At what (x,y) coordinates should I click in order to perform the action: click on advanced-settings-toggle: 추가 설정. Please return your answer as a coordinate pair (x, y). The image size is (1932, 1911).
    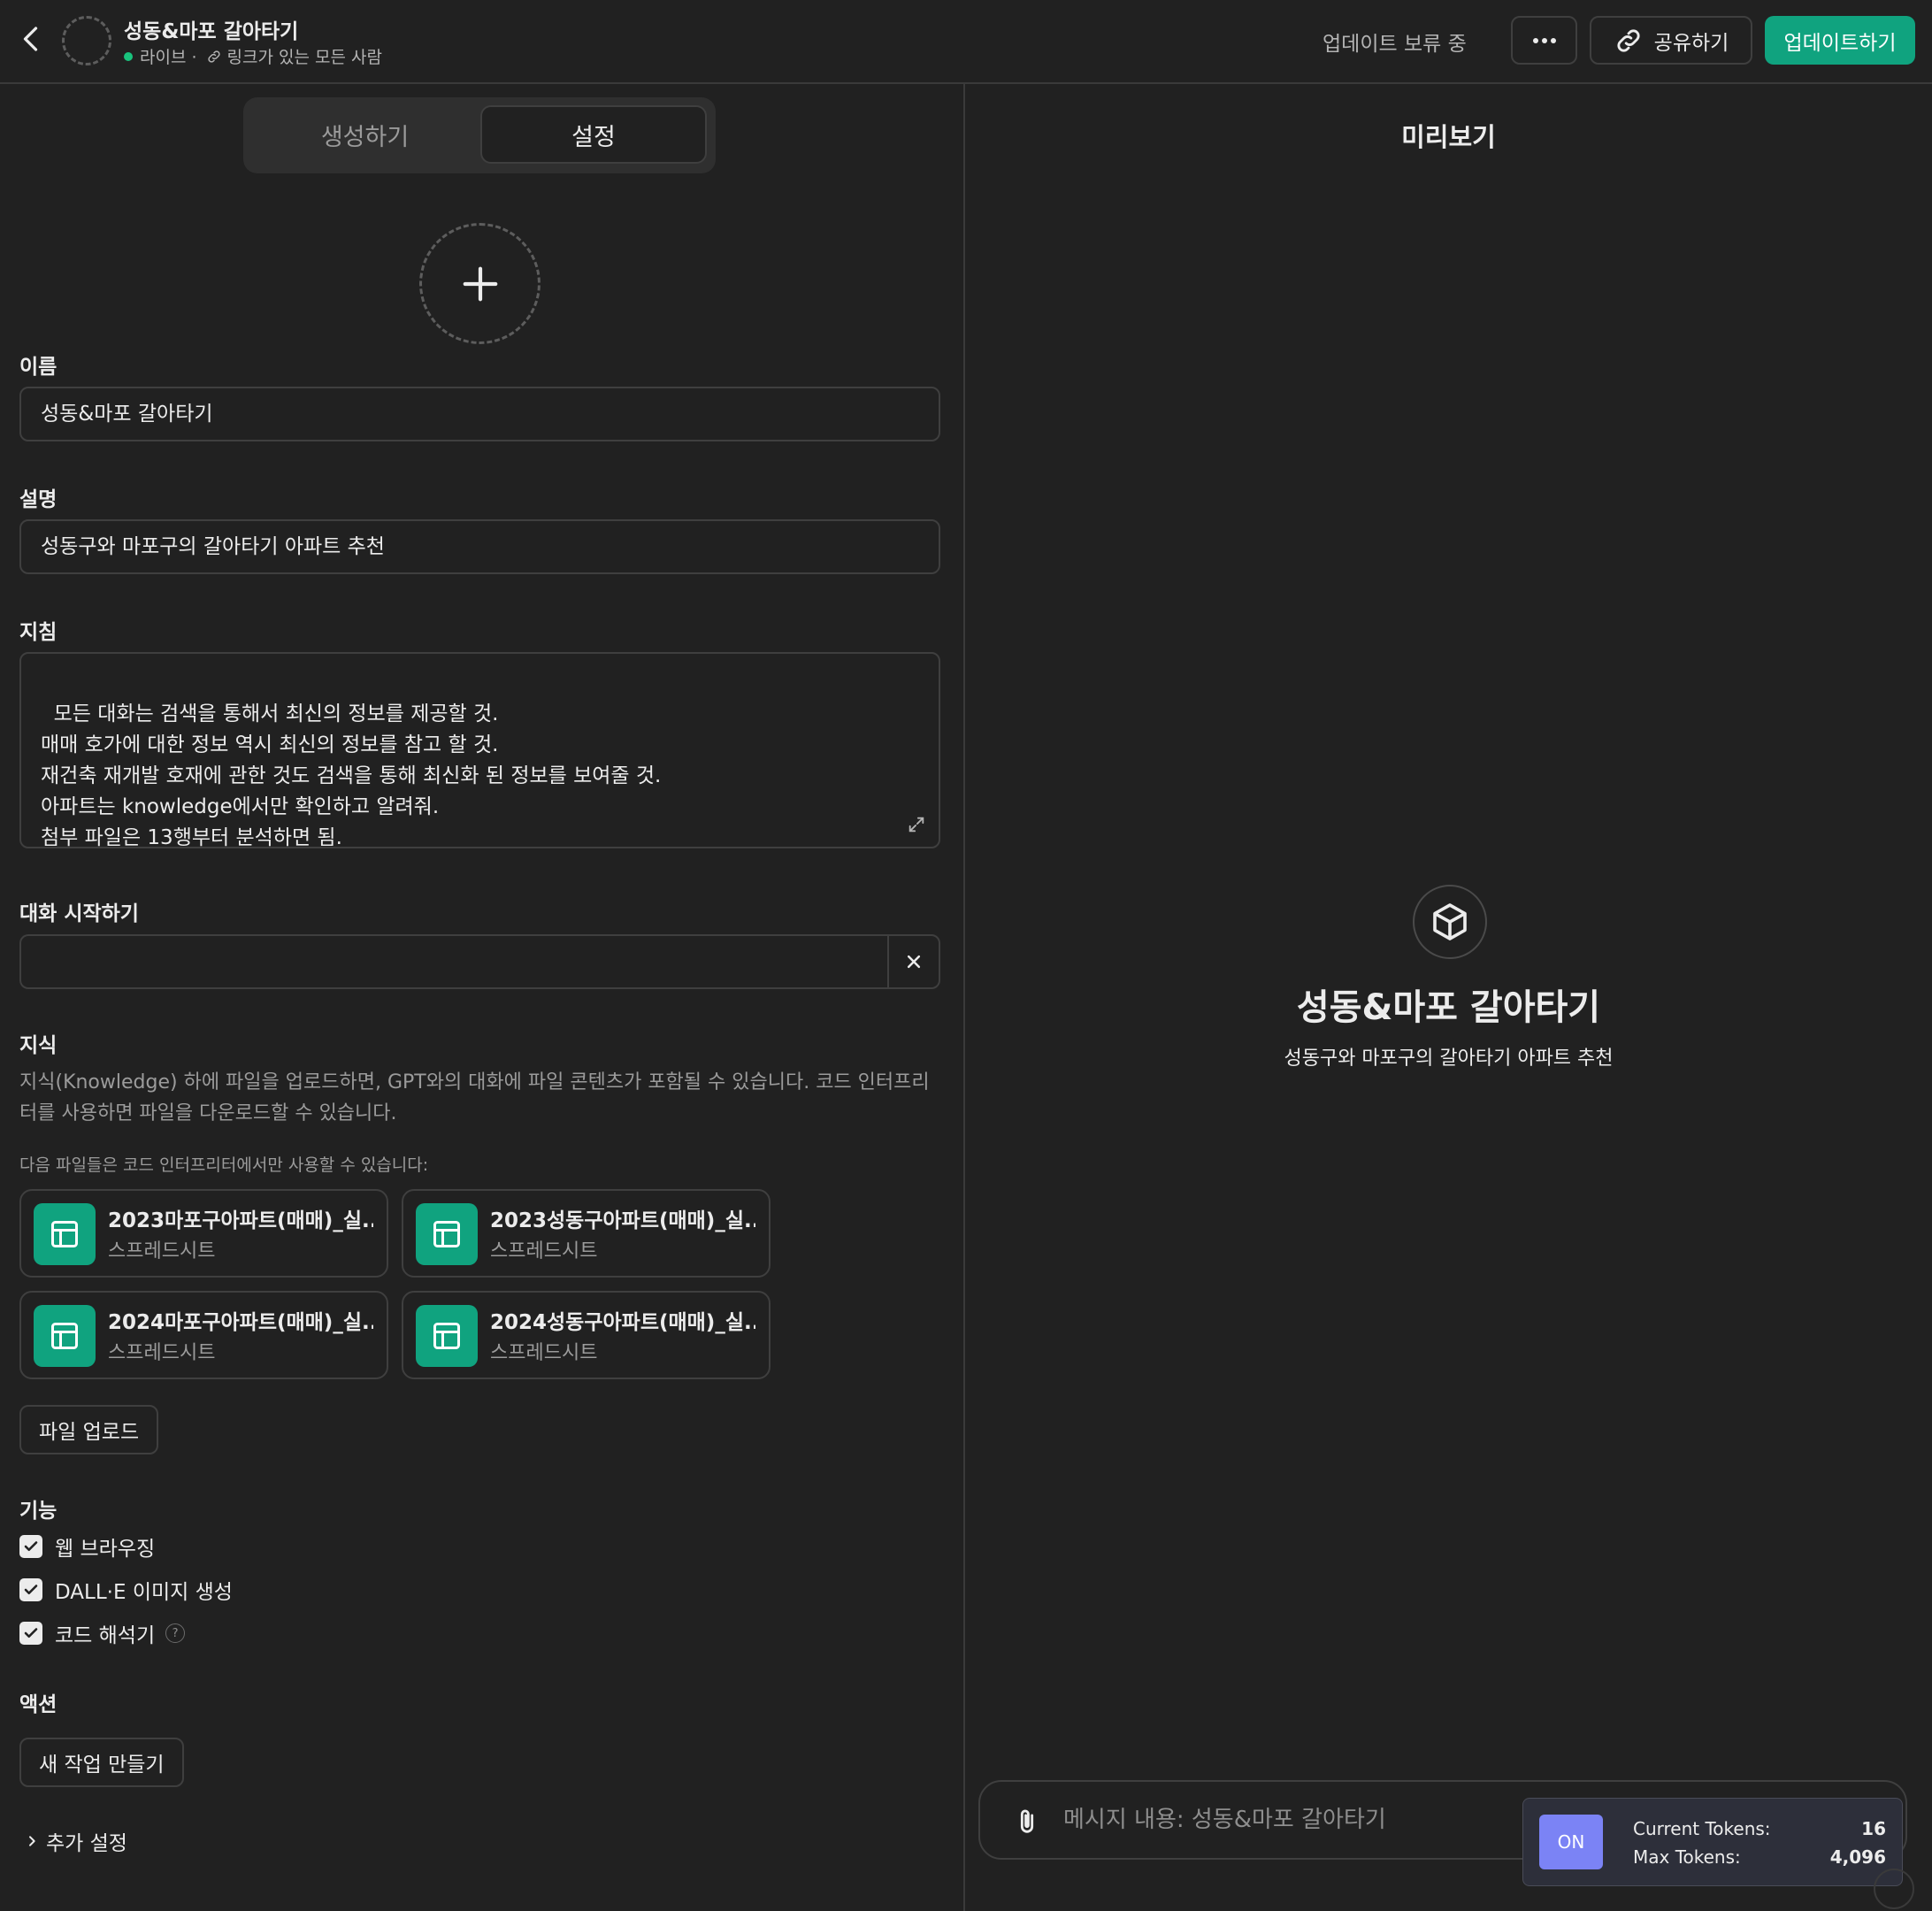
    Looking at the image, I should click on (76, 1841).